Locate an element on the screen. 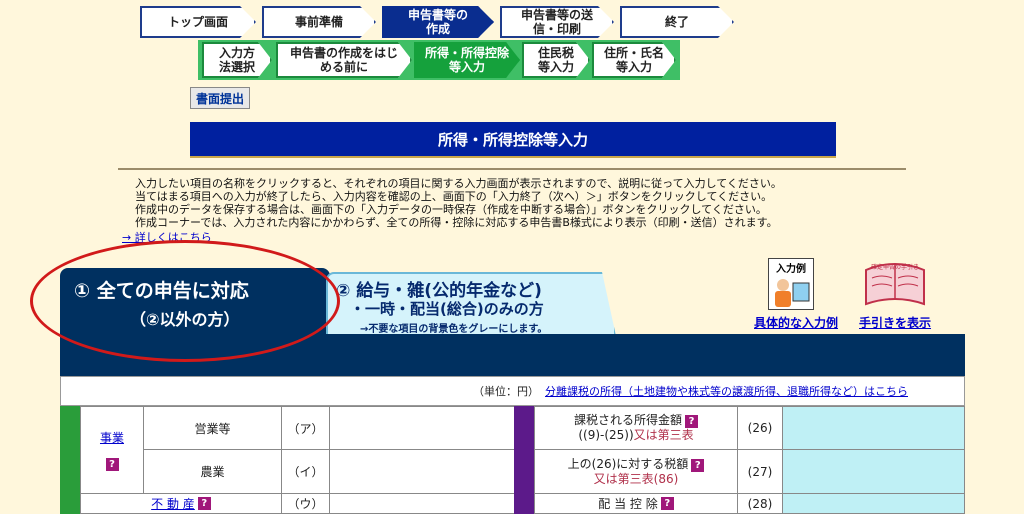 This screenshot has height=514, width=1024. step-label: 終了 is located at coordinates (676, 22).